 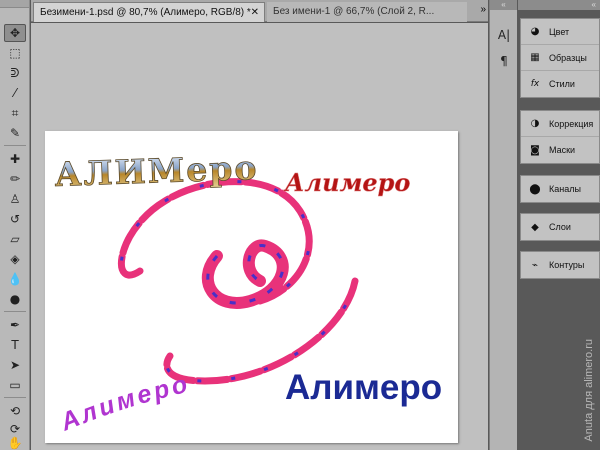 I want to click on panel-button-masks: ◙ Маски, so click(x=560, y=150).